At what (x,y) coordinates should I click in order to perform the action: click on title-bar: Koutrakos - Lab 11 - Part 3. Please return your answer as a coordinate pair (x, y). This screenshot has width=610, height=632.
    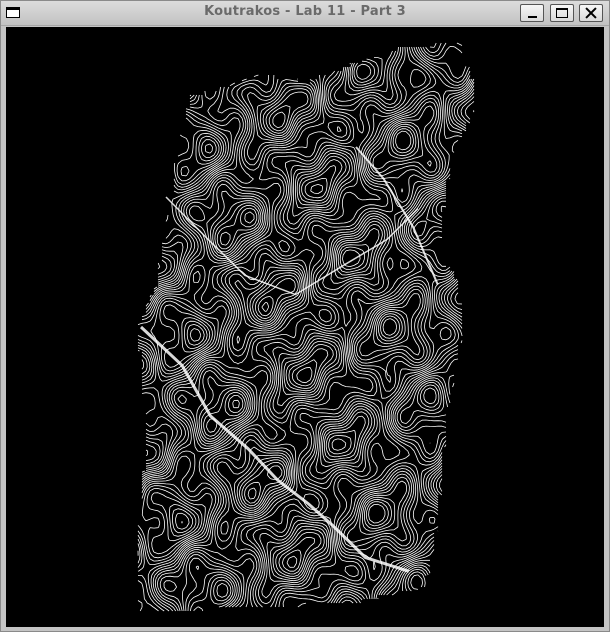
    Looking at the image, I should click on (305, 13).